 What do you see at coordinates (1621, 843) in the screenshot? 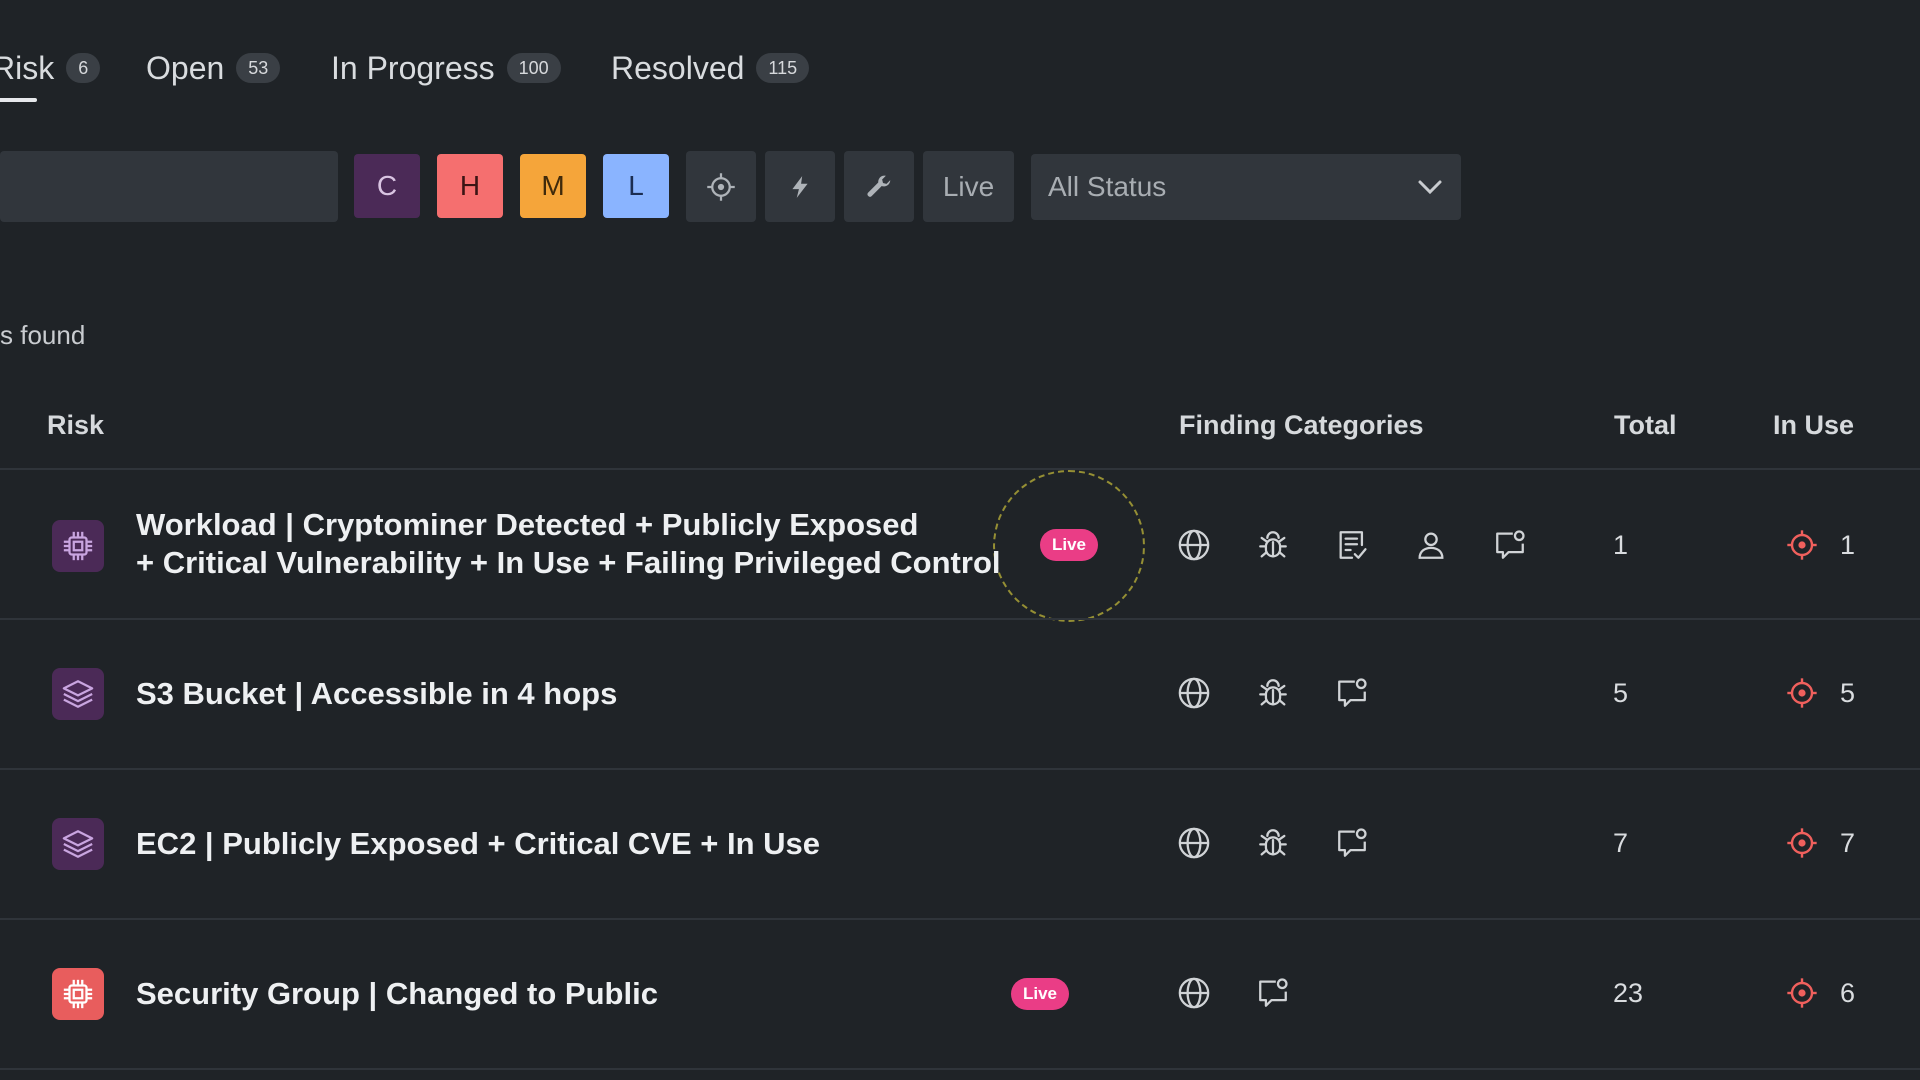
I see `total-count: 7` at bounding box center [1621, 843].